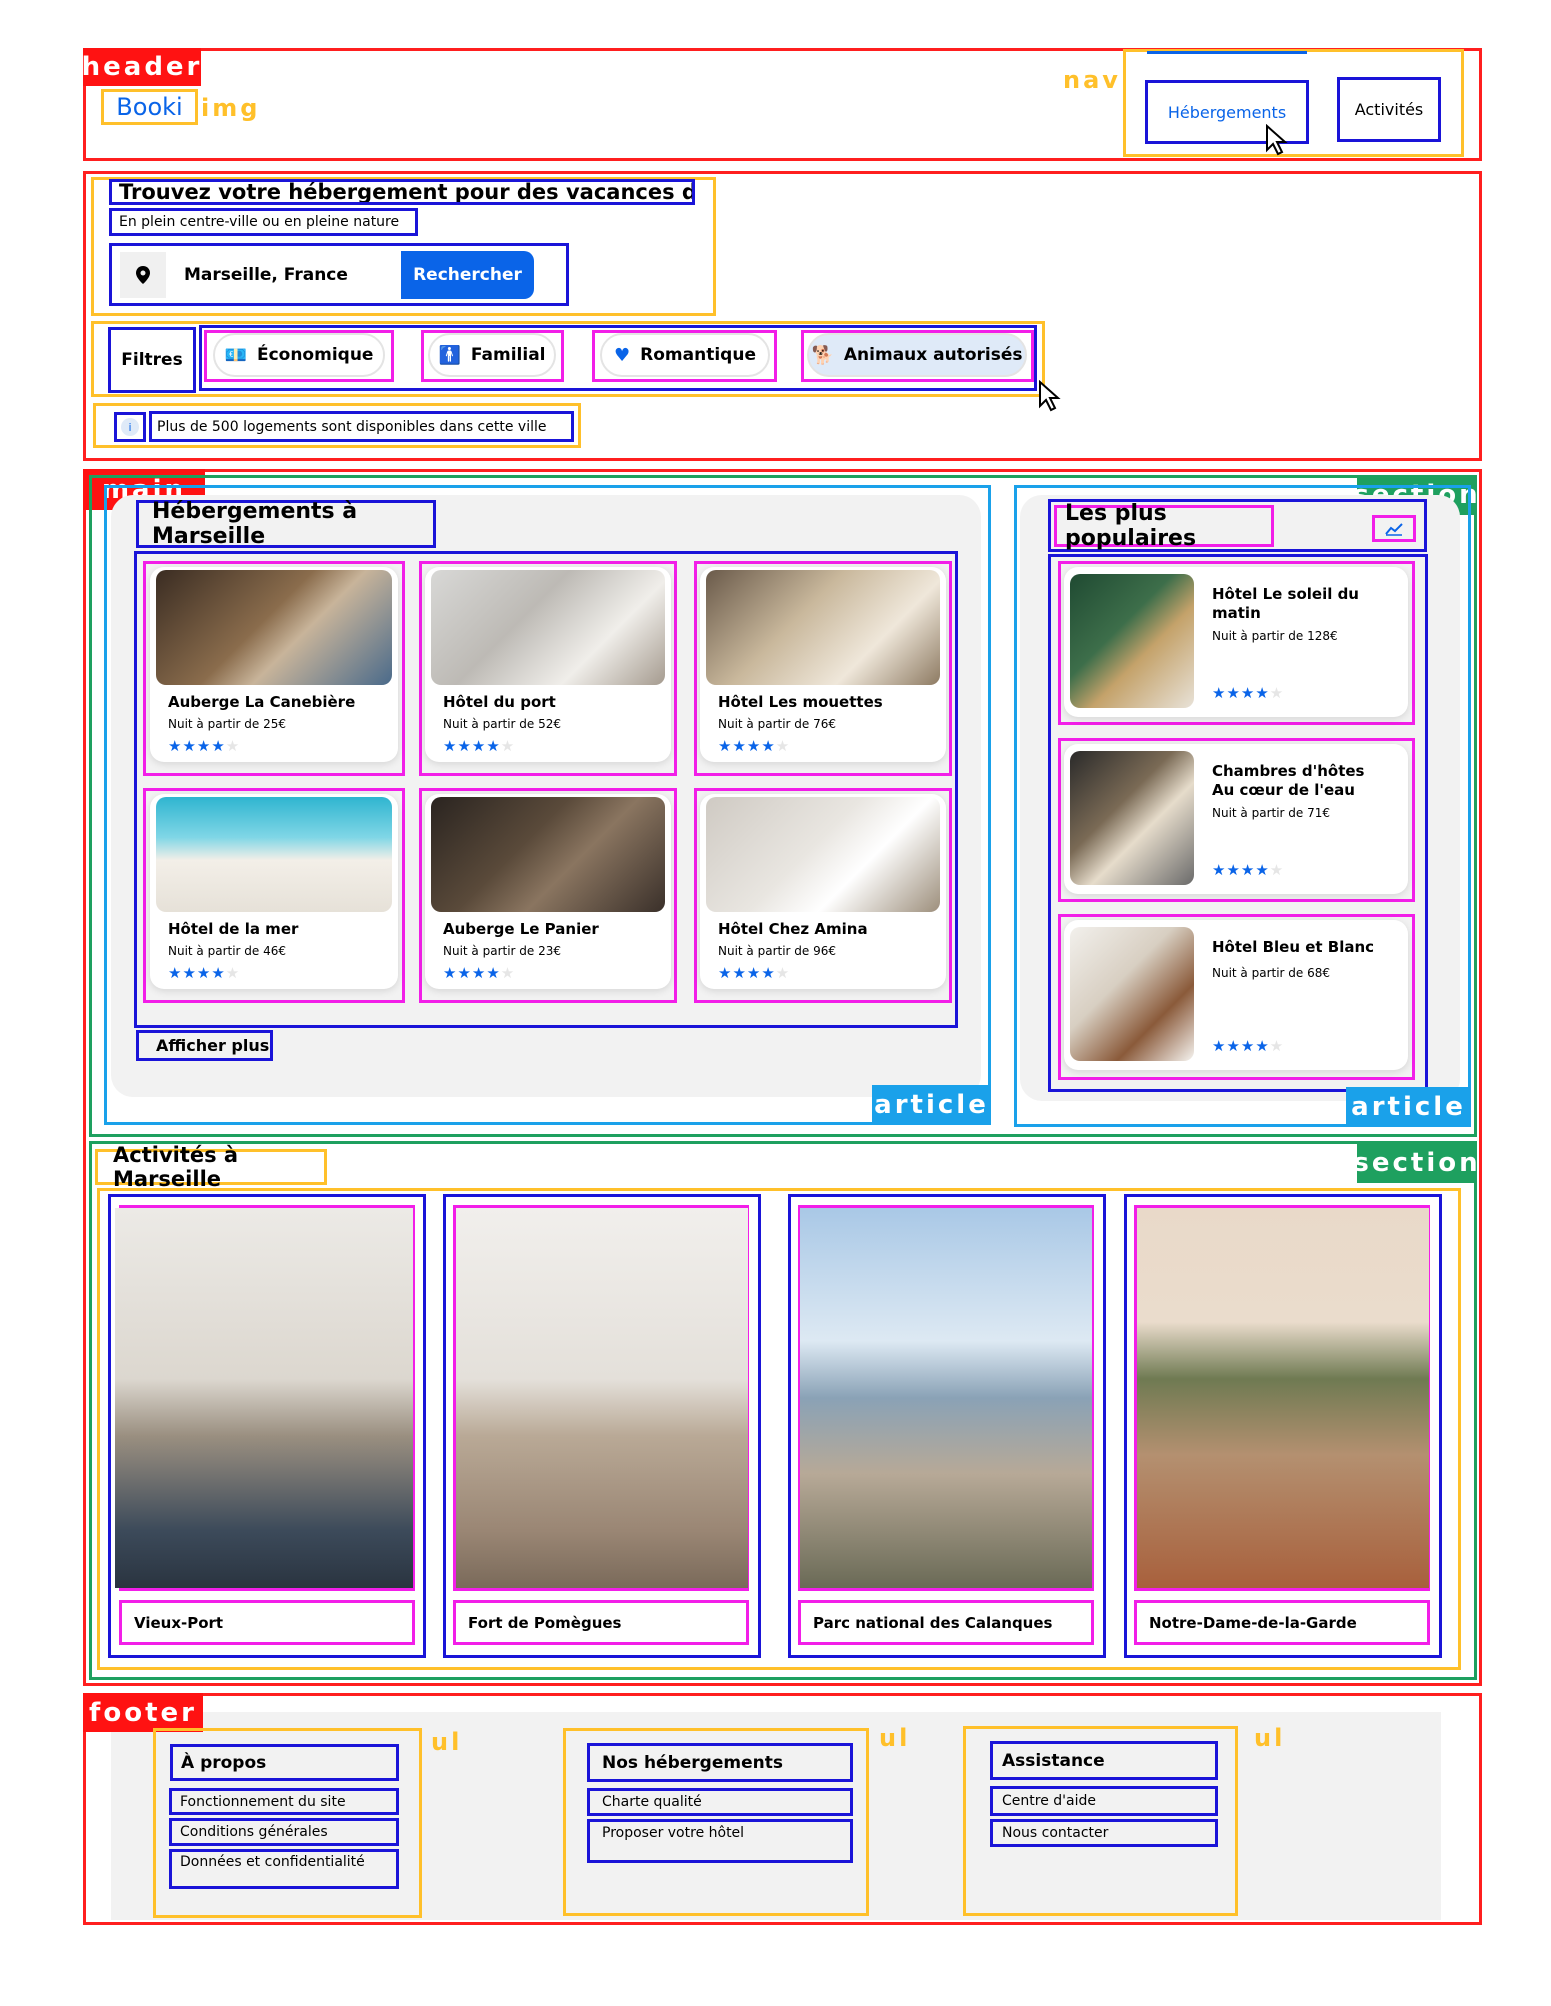  Describe the element at coordinates (235, 355) in the screenshot. I see `money-icon: 💶` at that location.